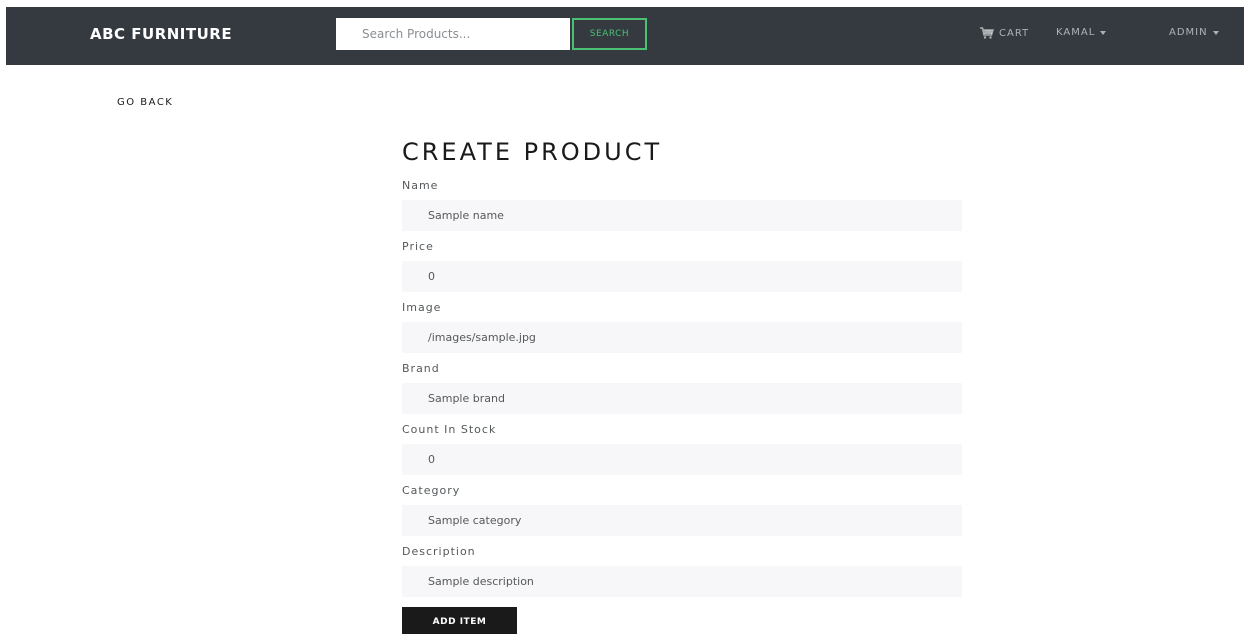 This screenshot has height=634, width=1244. What do you see at coordinates (1076, 32) in the screenshot?
I see `user-menu-label: KAMAL` at bounding box center [1076, 32].